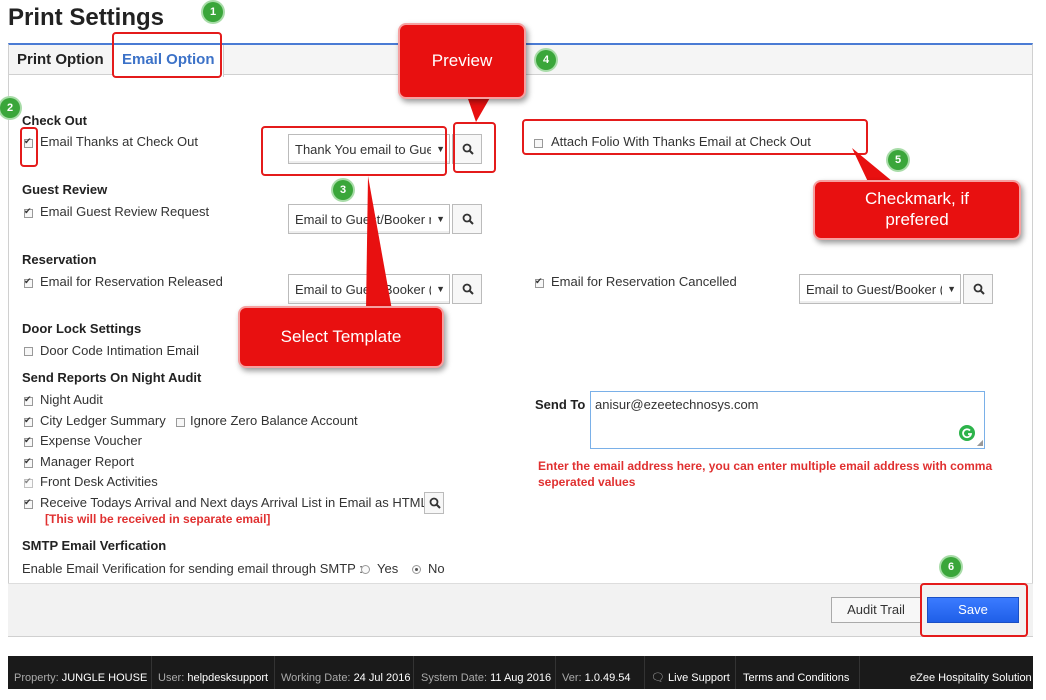 The width and height of the screenshot is (1046, 700). I want to click on callout-preview: Preview, so click(462, 61).